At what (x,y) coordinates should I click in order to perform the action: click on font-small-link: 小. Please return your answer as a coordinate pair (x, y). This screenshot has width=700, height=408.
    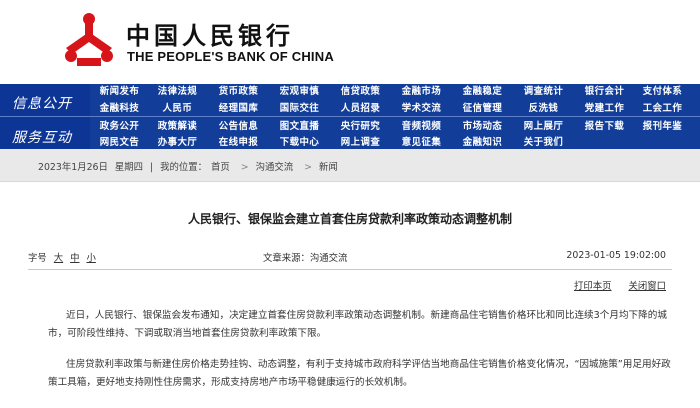
    Looking at the image, I should click on (91, 258).